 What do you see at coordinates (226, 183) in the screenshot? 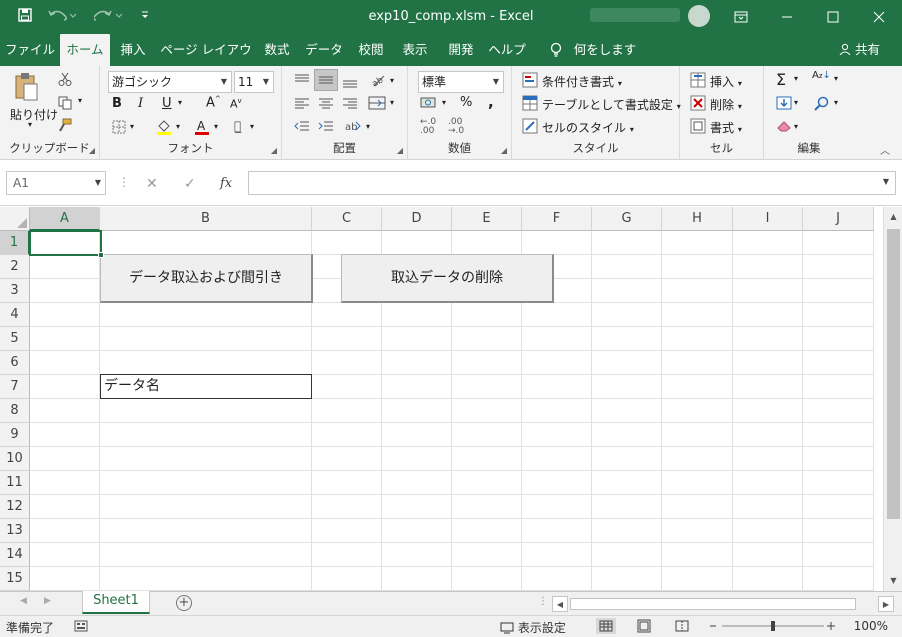
I see `insert-function-button: fx` at bounding box center [226, 183].